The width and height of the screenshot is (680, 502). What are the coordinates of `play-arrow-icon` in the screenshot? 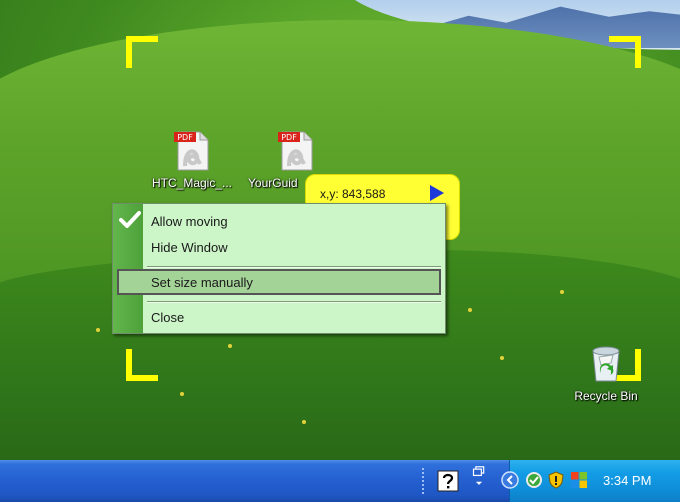 It's located at (437, 193).